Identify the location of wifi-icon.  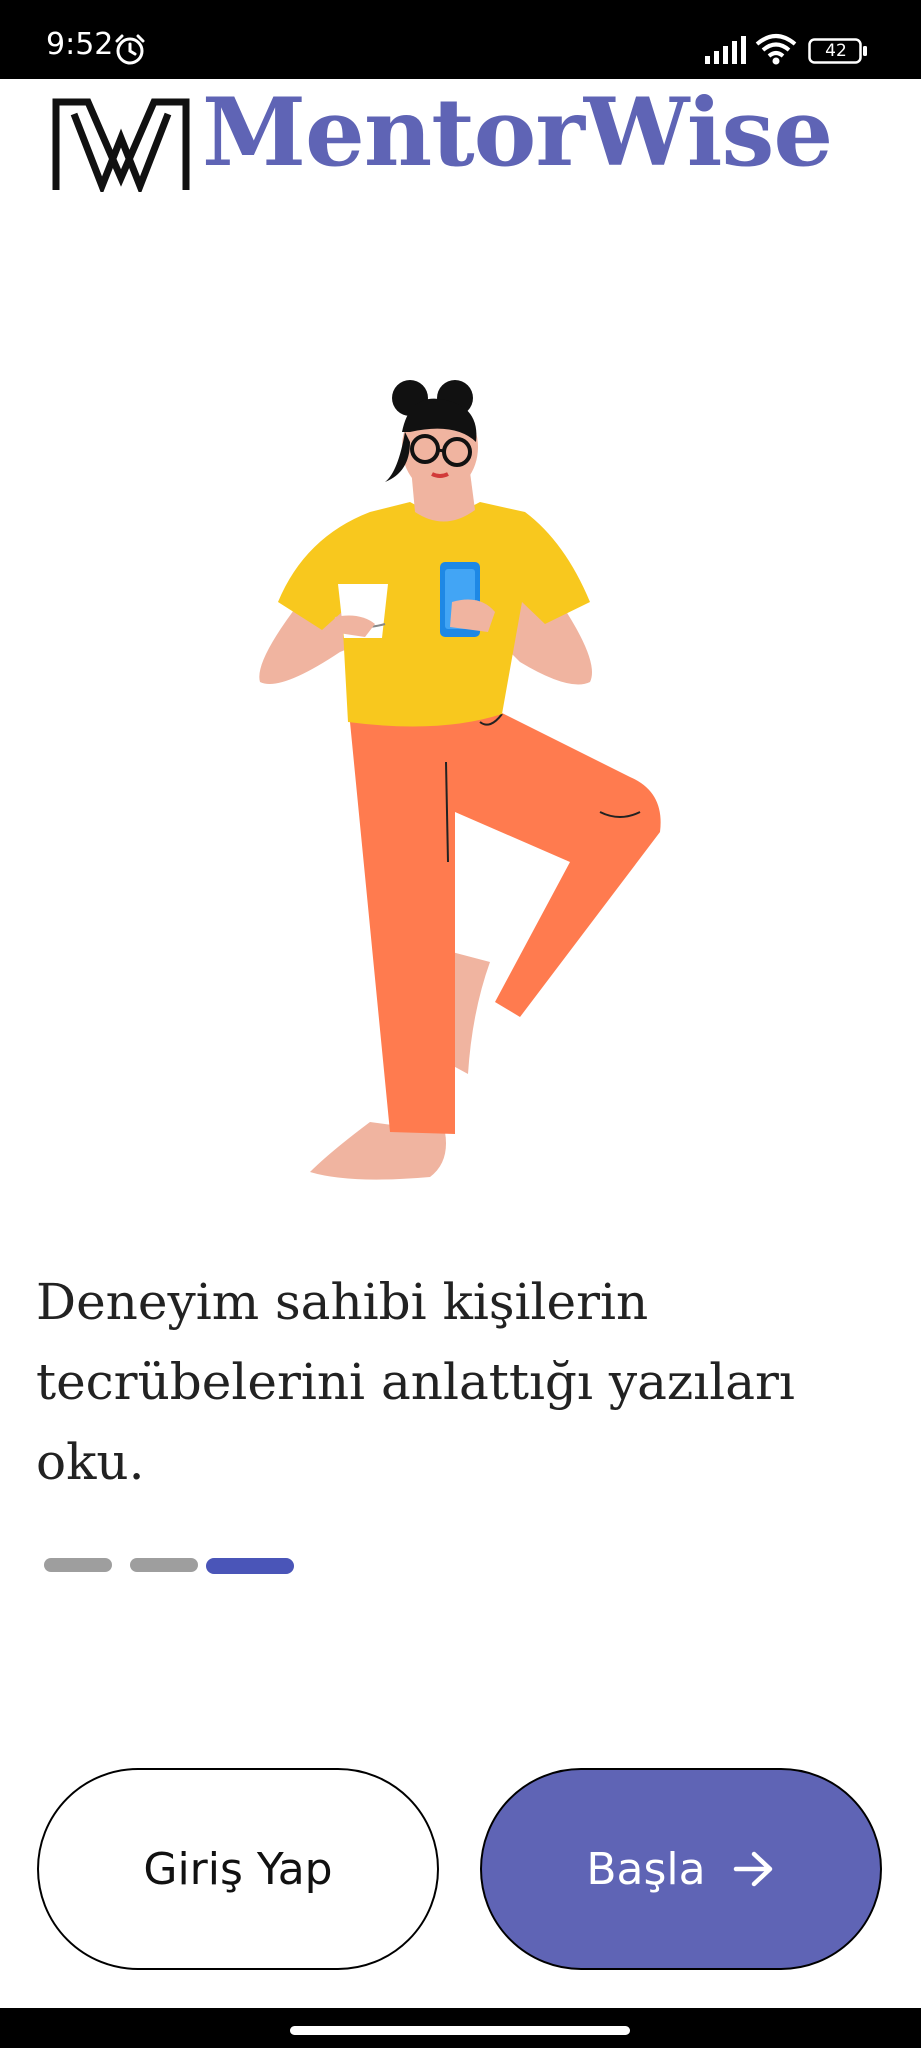
(776, 49).